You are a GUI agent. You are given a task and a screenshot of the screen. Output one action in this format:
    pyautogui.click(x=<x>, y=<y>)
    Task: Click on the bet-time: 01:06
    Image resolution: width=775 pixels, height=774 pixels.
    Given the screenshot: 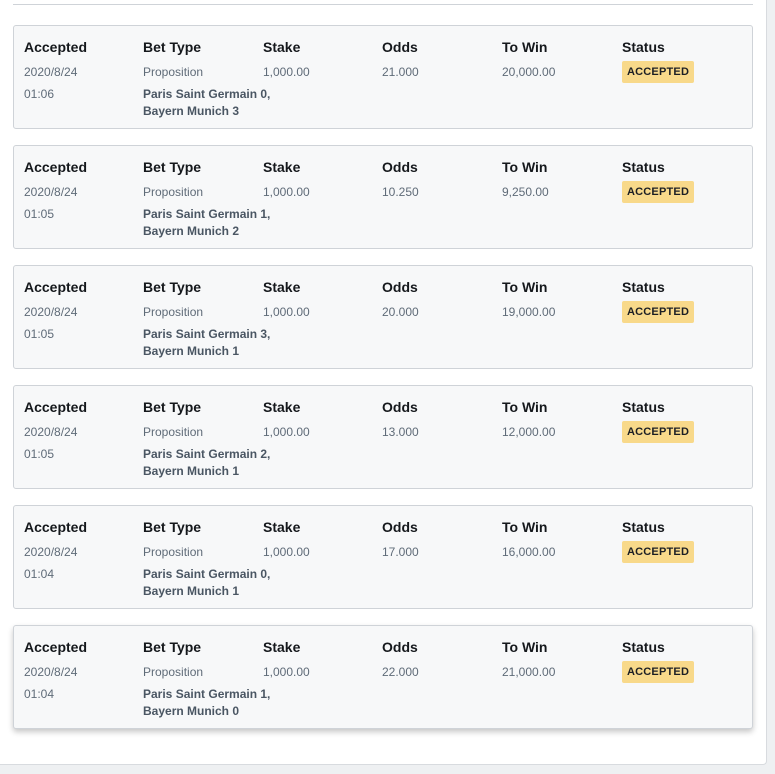 What is the action you would take?
    pyautogui.click(x=39, y=94)
    